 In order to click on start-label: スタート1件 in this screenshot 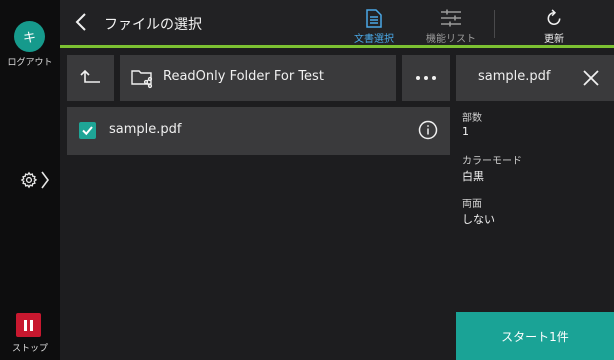, I will do `click(535, 336)`.